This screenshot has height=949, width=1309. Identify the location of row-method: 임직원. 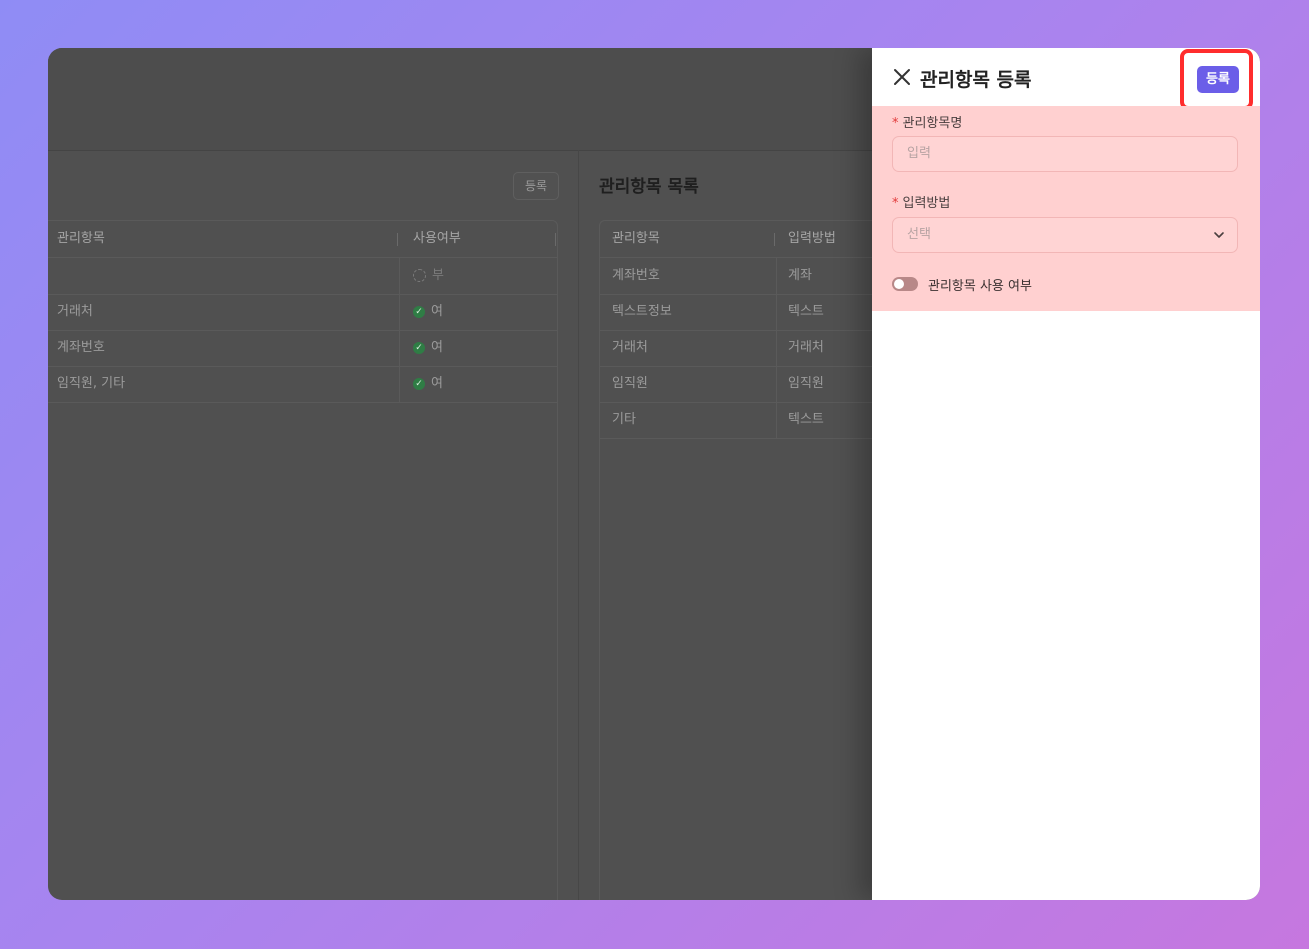
(806, 383).